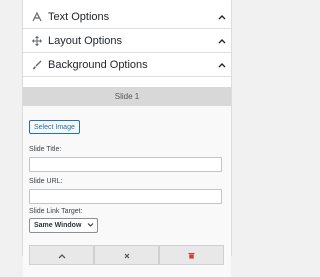 This screenshot has width=320, height=277. What do you see at coordinates (127, 17) in the screenshot?
I see `accordion-text-options: Text Options` at bounding box center [127, 17].